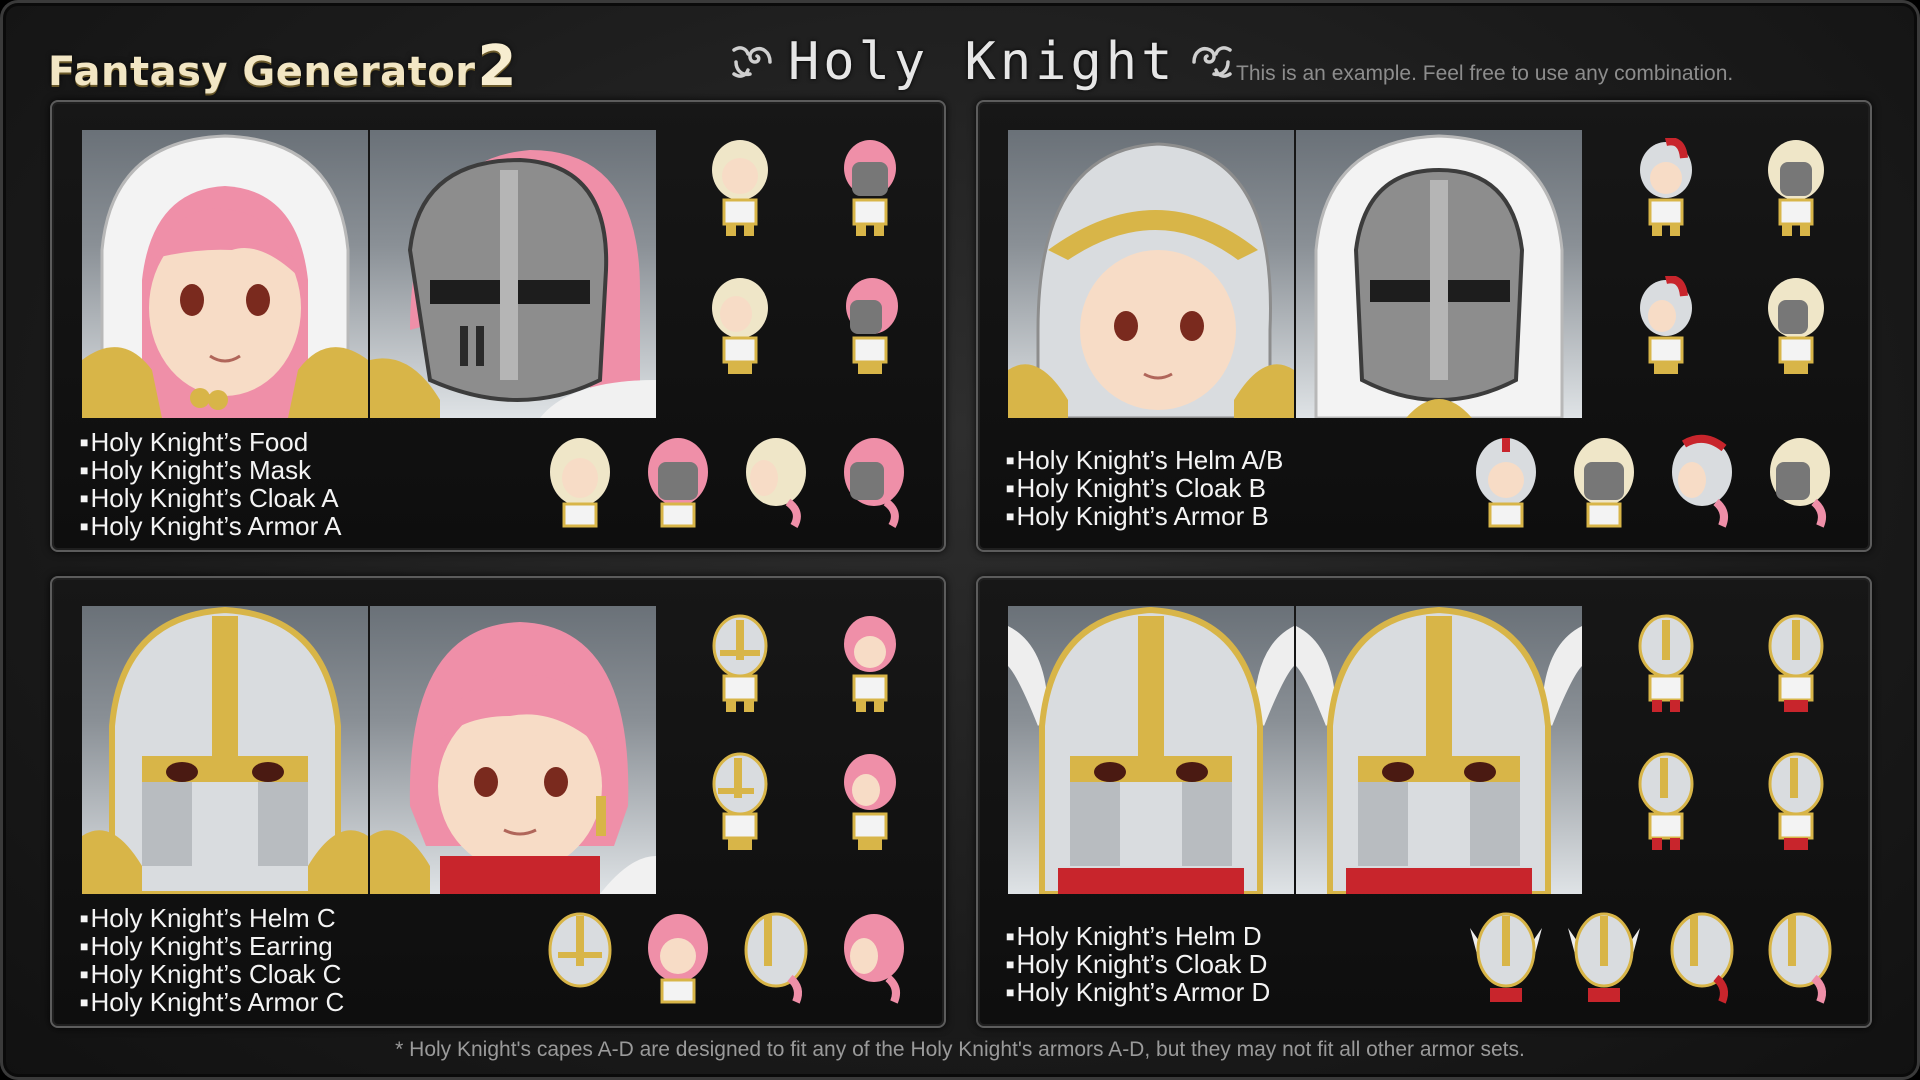 This screenshot has height=1080, width=1920. What do you see at coordinates (1796, 326) in the screenshot?
I see `sprite-helm-b-side` at bounding box center [1796, 326].